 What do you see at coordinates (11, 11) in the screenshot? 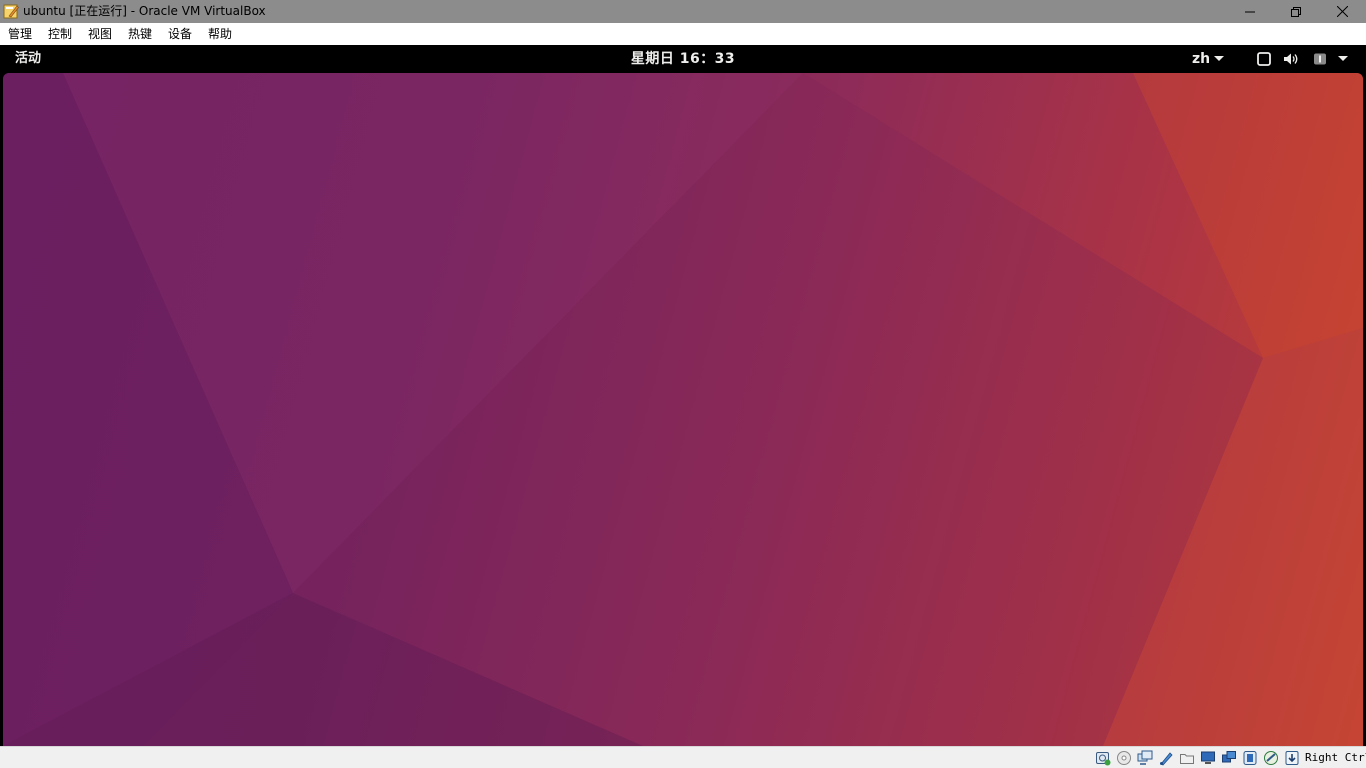
I see `virtualbox-app-icon` at bounding box center [11, 11].